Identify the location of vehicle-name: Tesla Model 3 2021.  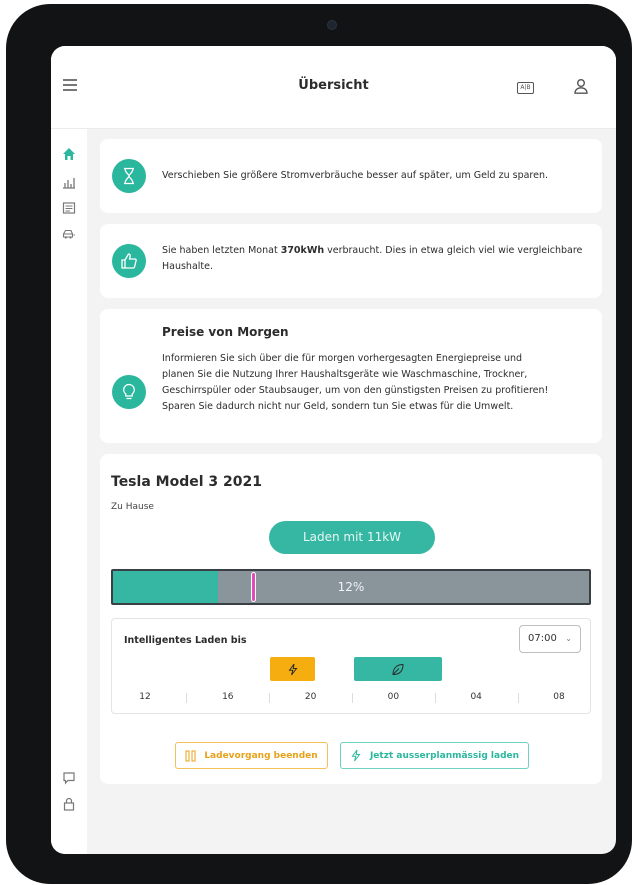
(186, 482).